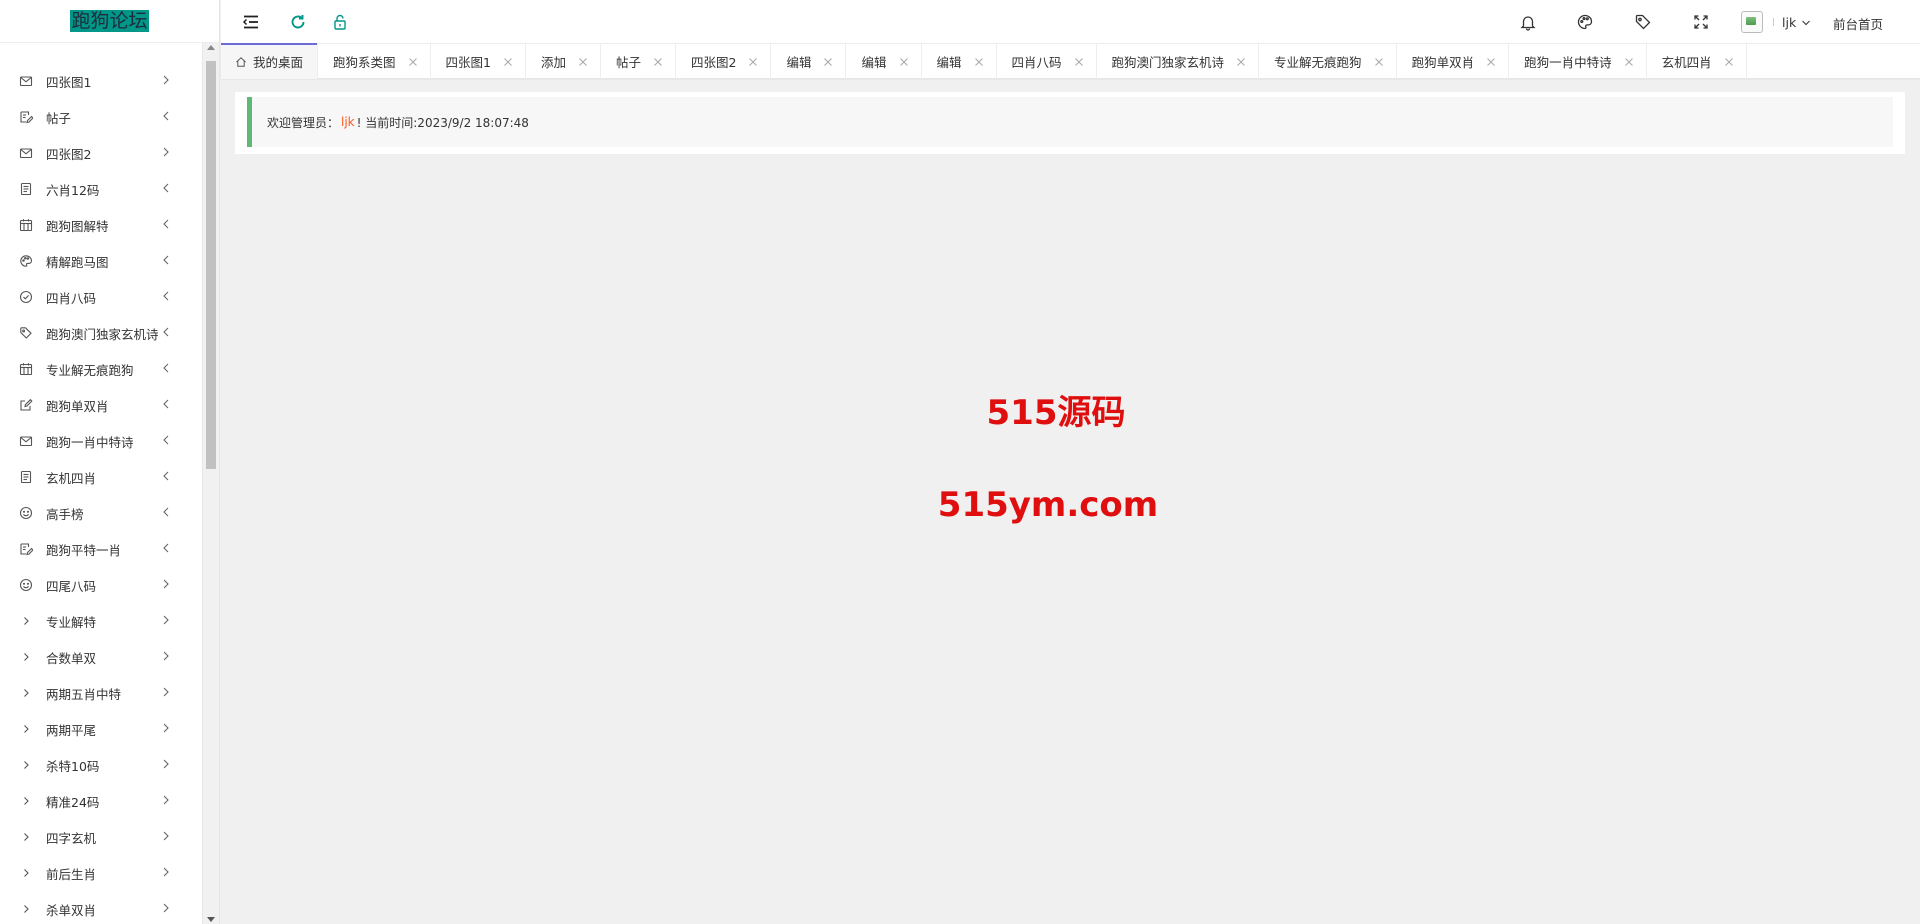 The width and height of the screenshot is (1920, 924). I want to click on tab: 玄机四肖, so click(1697, 61).